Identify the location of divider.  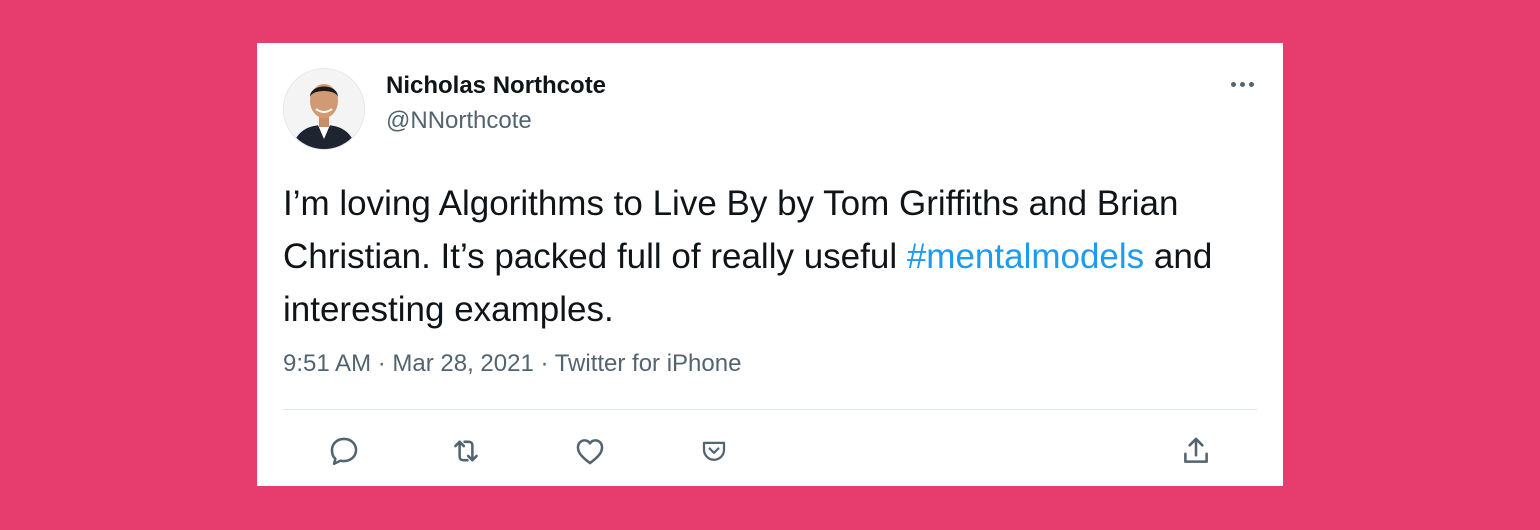
(770, 409).